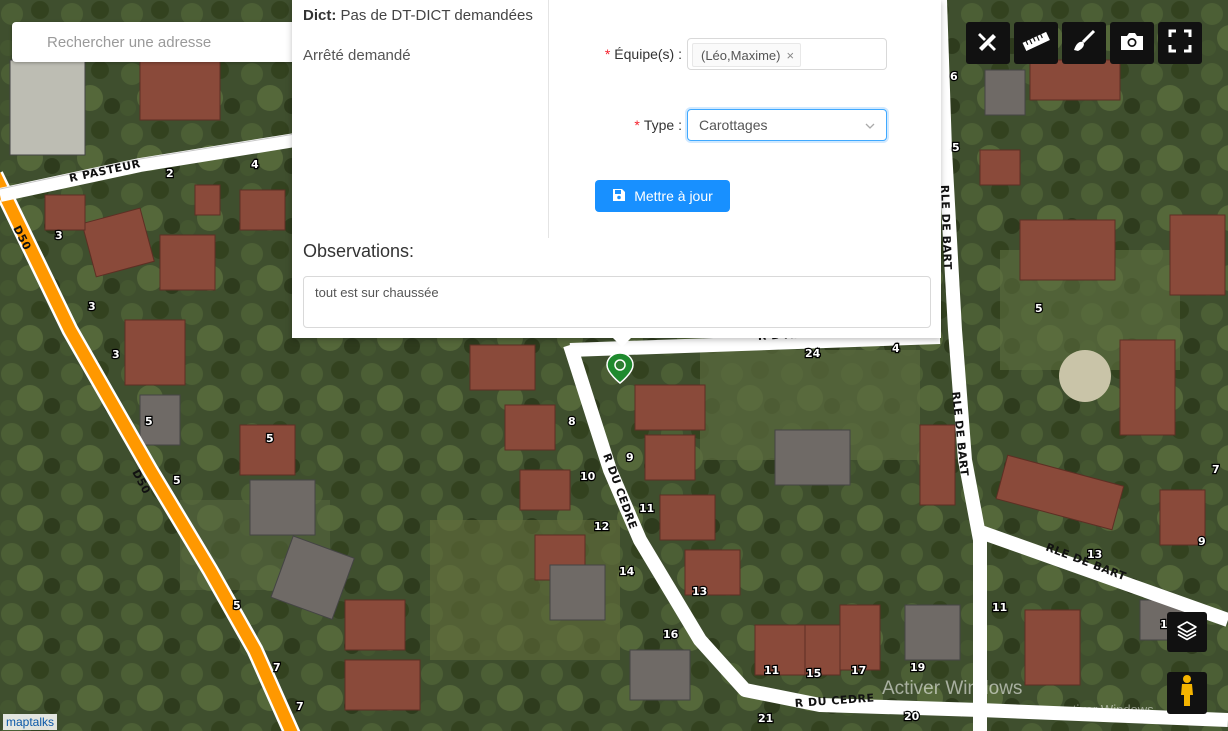 This screenshot has height=731, width=1228. I want to click on fullscreen-button, so click(1180, 43).